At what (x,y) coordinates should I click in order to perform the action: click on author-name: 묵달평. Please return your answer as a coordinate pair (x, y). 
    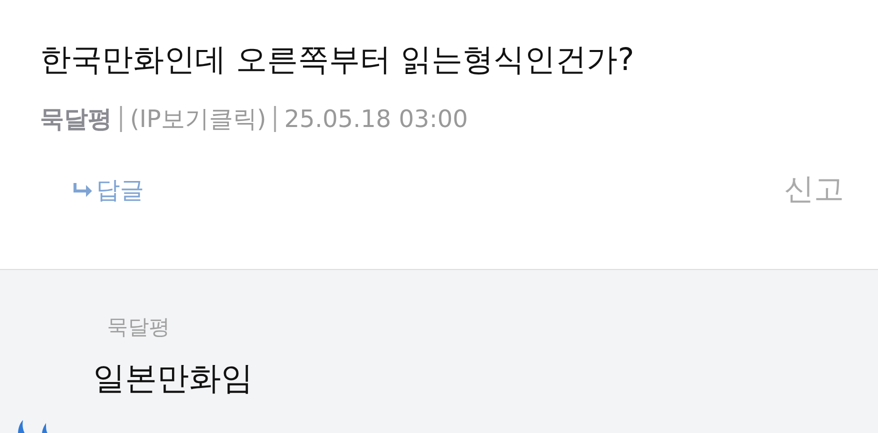
    Looking at the image, I should click on (76, 119).